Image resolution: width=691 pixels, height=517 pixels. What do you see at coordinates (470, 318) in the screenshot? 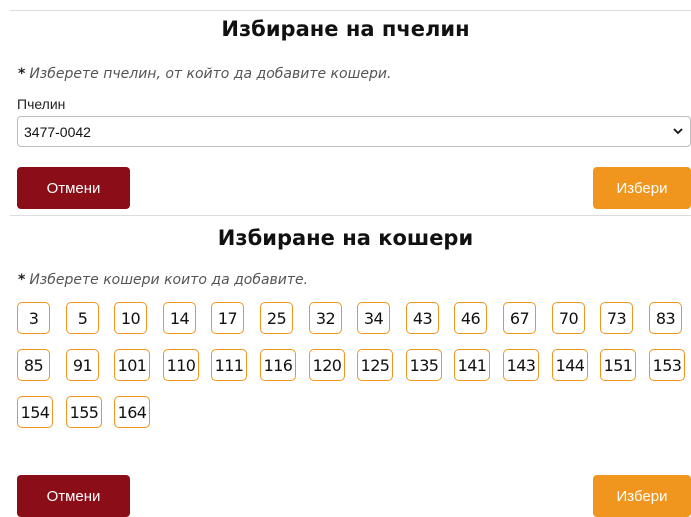
I see `hive-chip: 46` at bounding box center [470, 318].